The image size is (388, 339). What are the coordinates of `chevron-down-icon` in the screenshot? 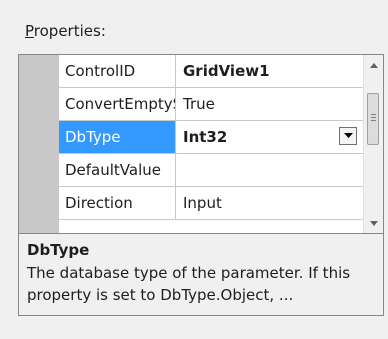 It's located at (348, 135).